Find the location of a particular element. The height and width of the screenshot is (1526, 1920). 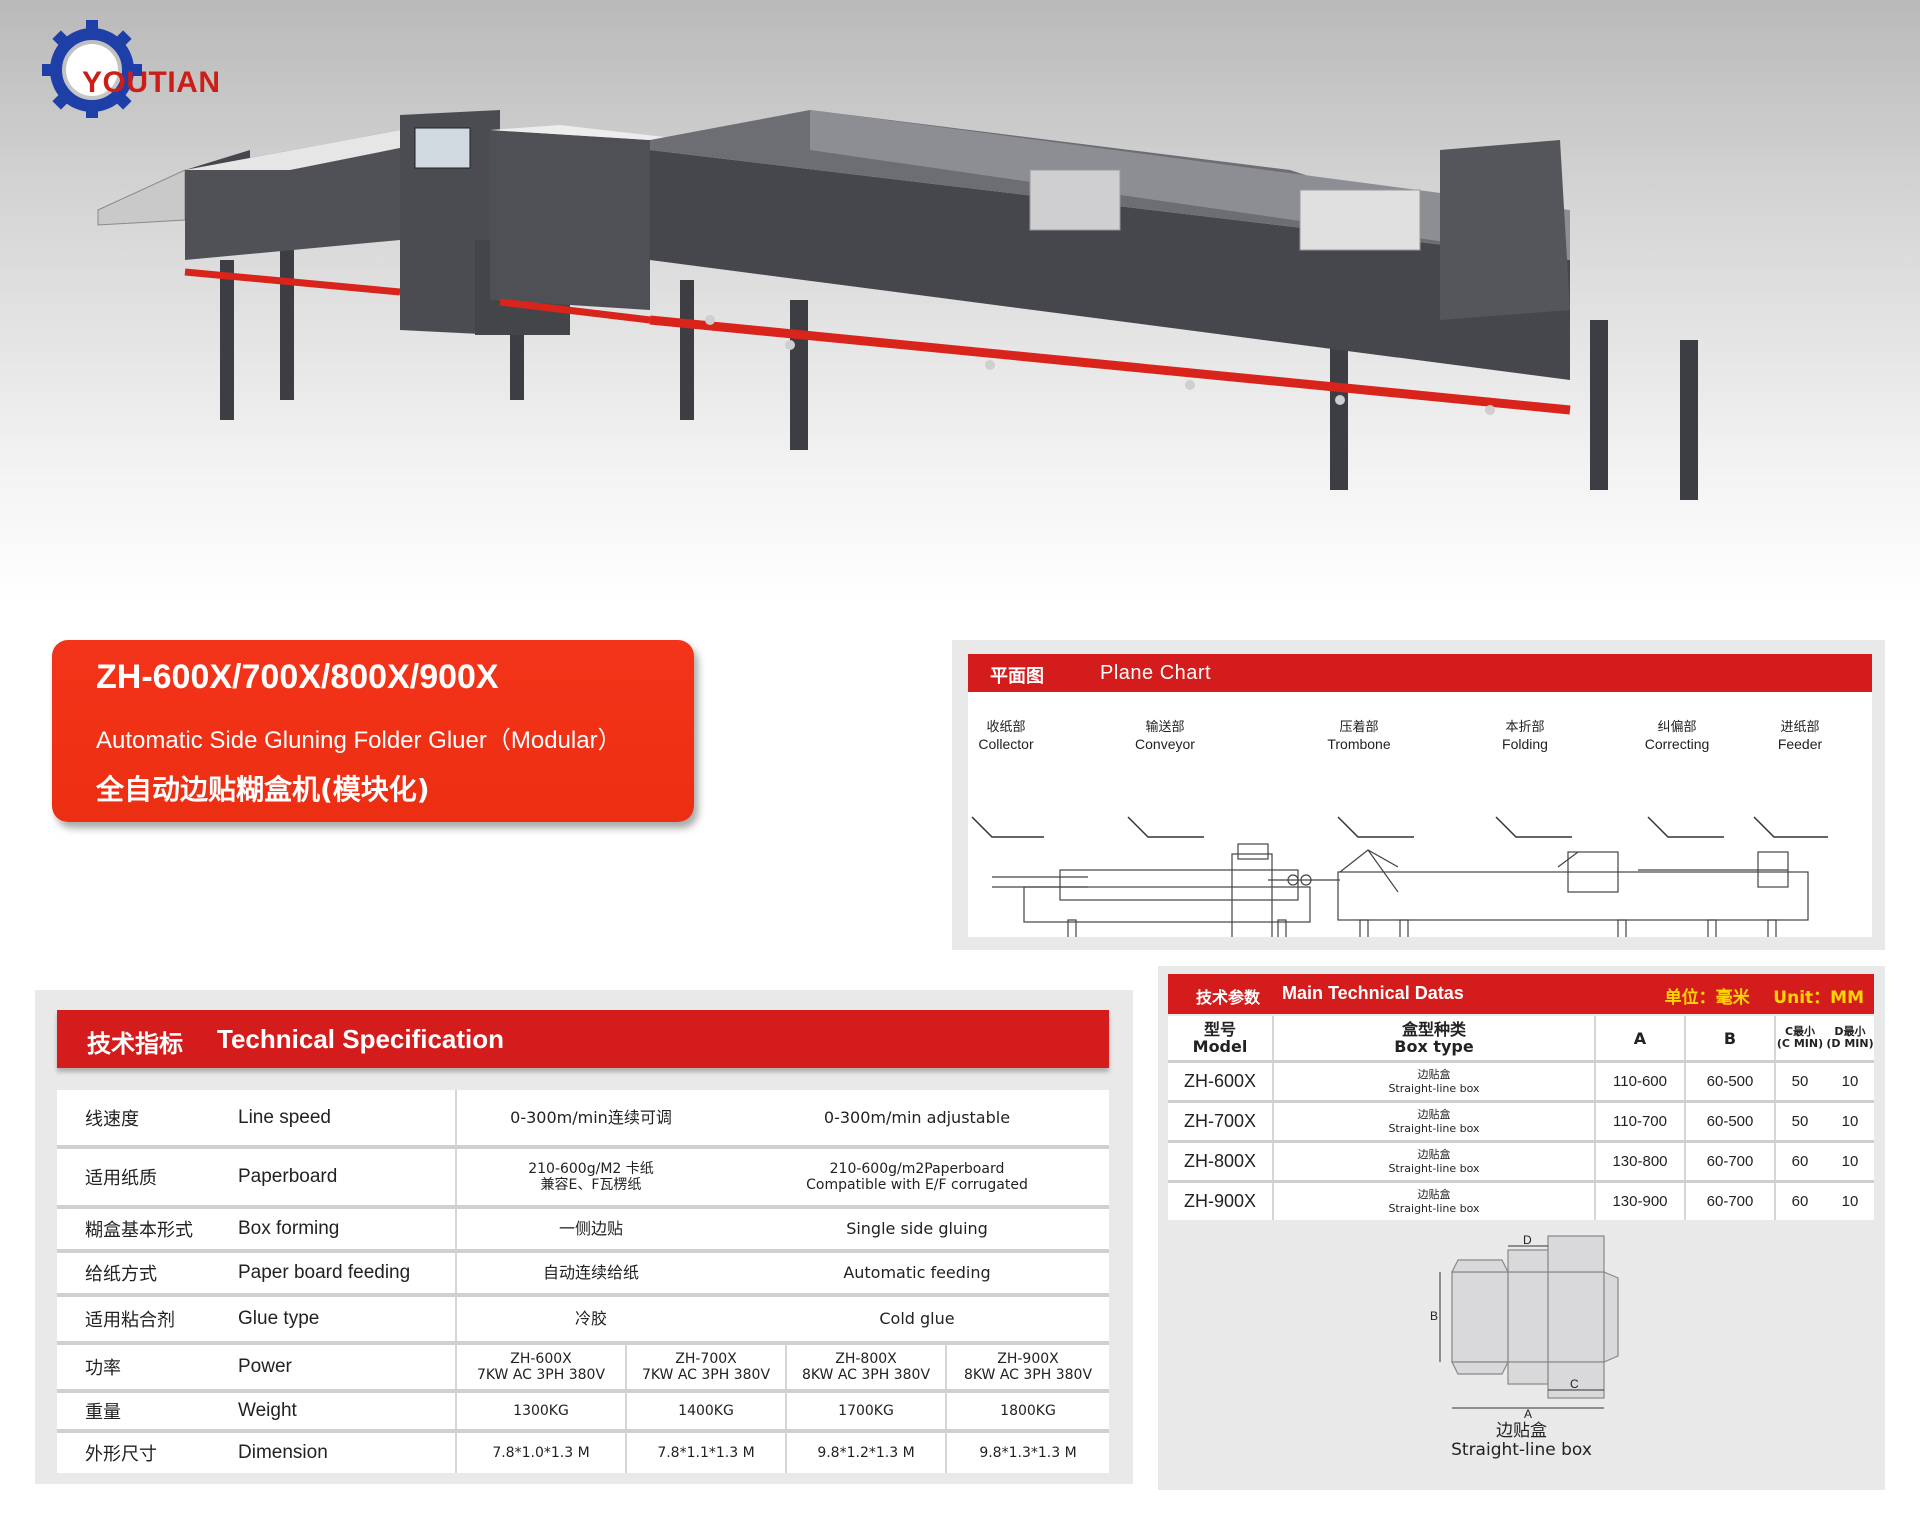

row-a: 130-800 is located at coordinates (1640, 1161).